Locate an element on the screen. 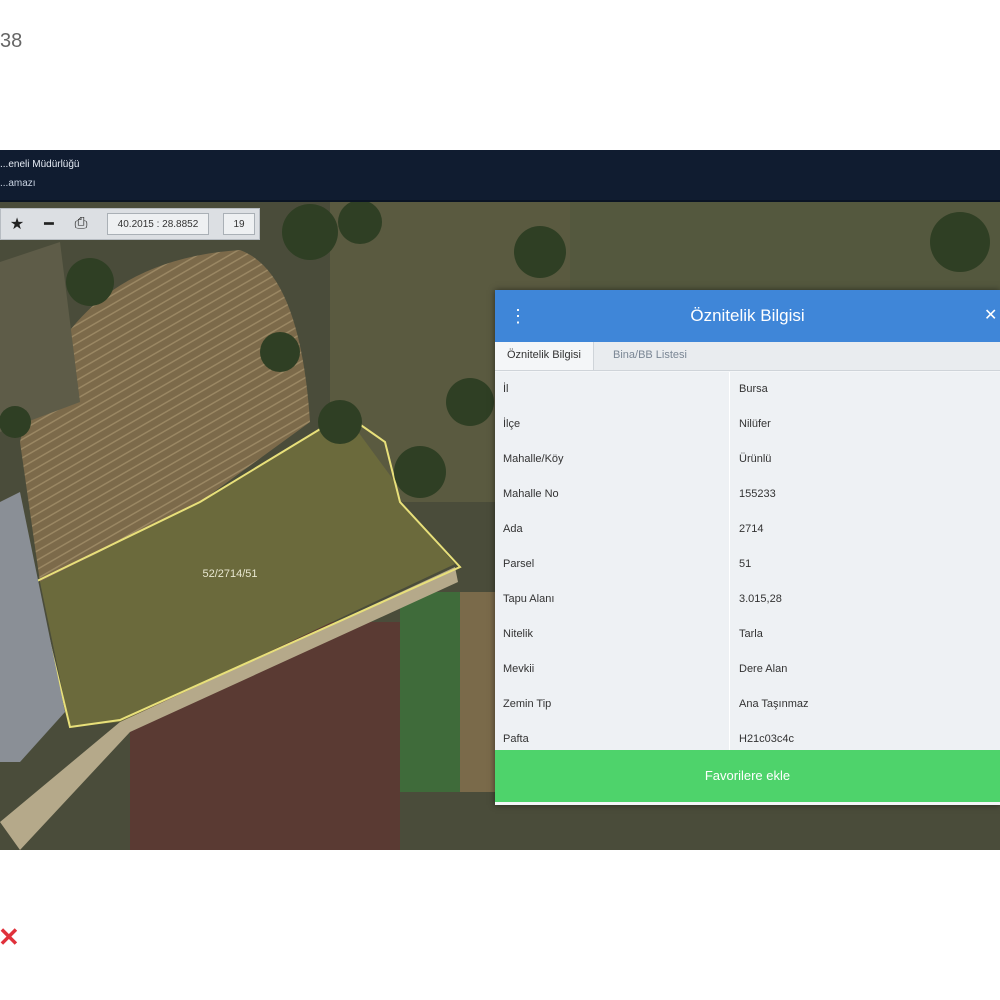 Image resolution: width=1000 pixels, height=1000 pixels. row-label: Pafta is located at coordinates (516, 739).